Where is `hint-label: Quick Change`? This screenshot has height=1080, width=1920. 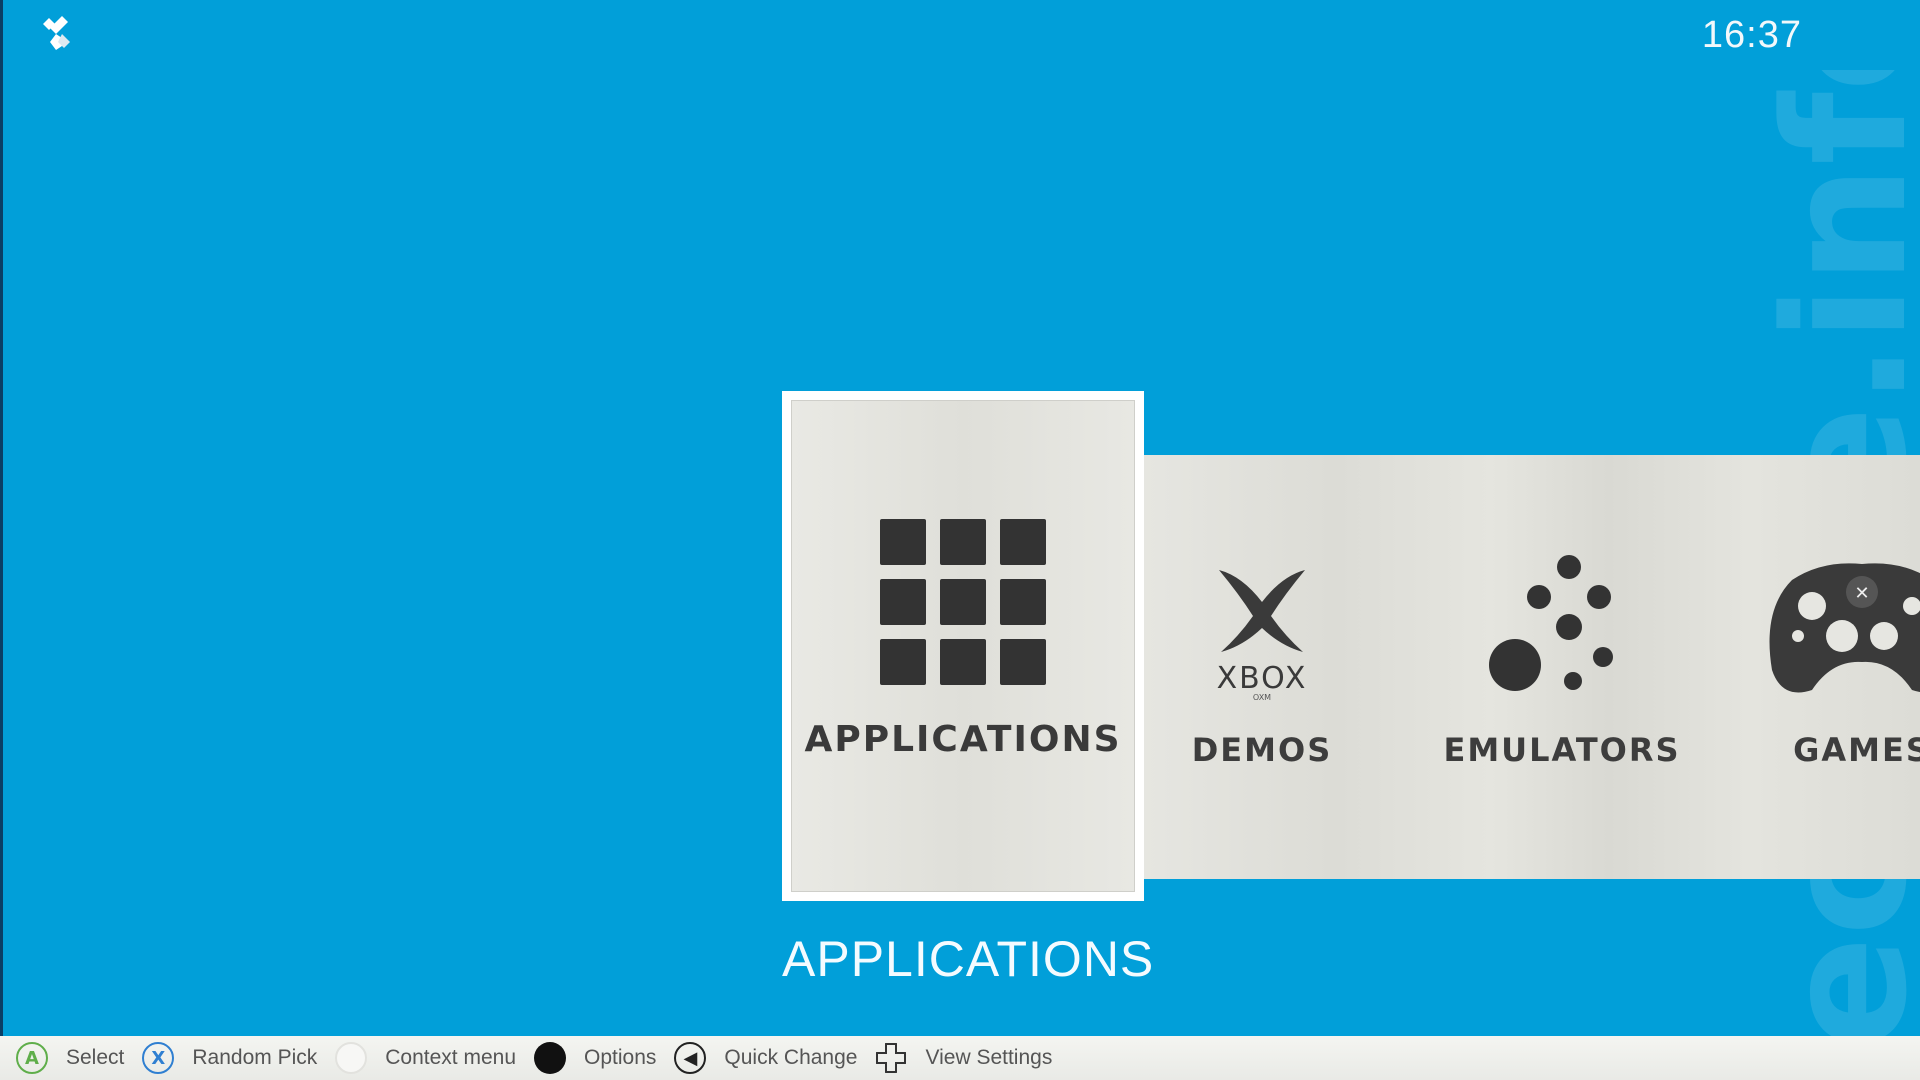
hint-label: Quick Change is located at coordinates (791, 1057).